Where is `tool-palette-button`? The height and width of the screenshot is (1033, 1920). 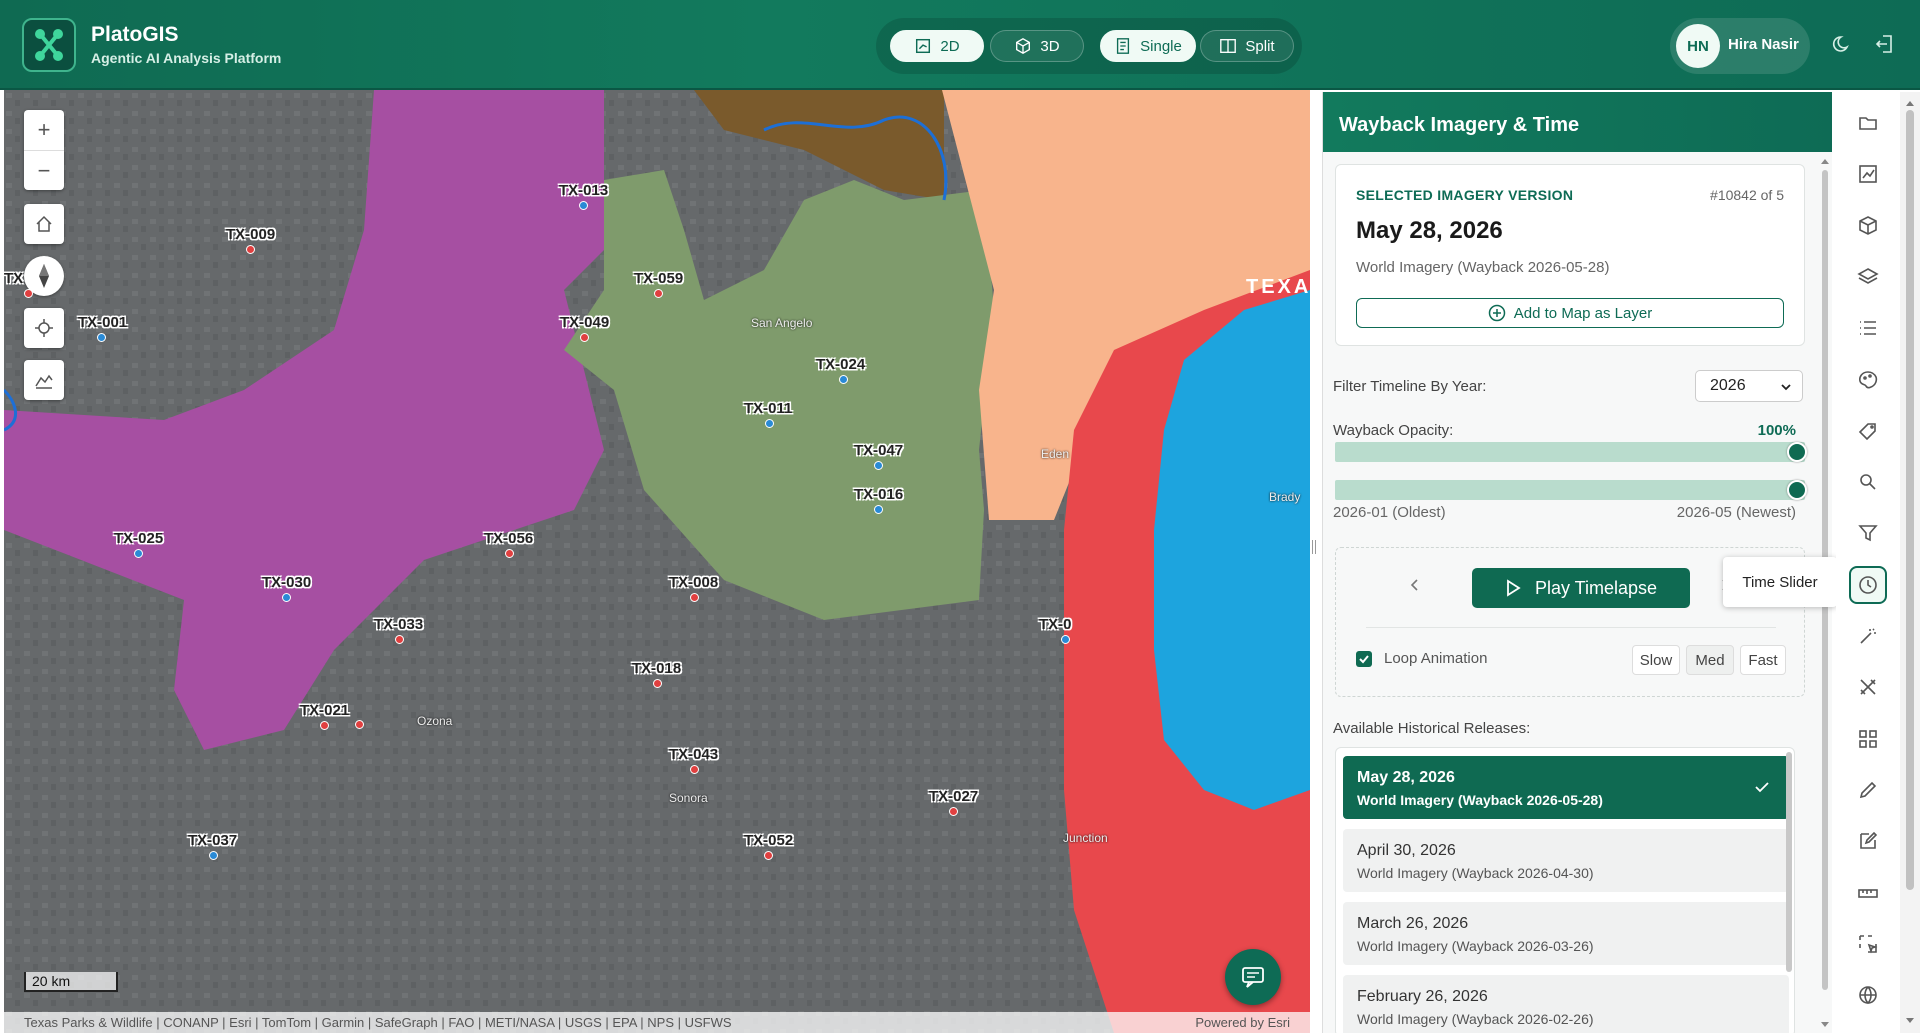
tool-palette-button is located at coordinates (1868, 380).